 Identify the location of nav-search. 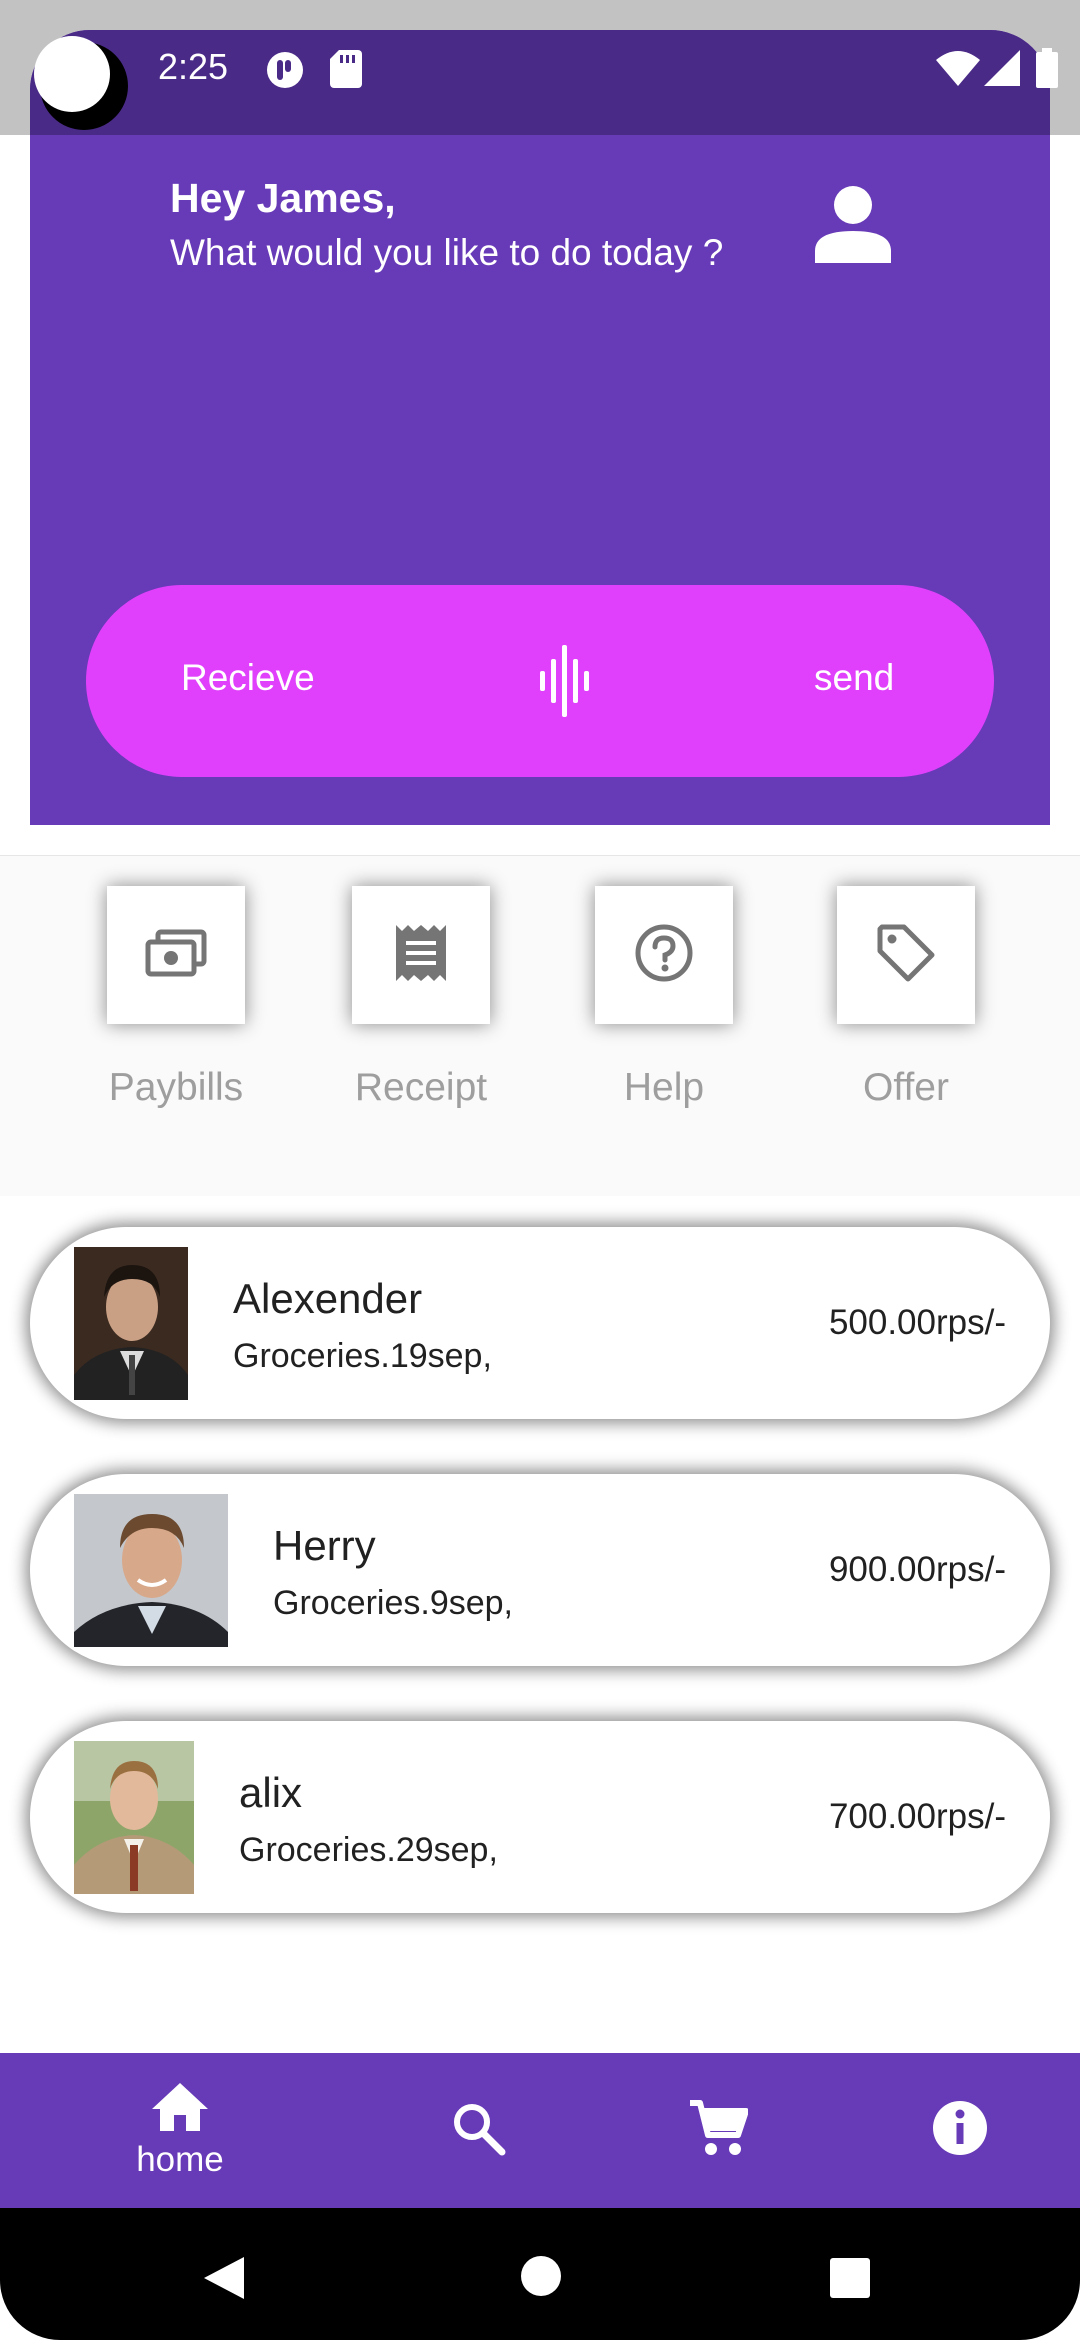
(478, 2130).